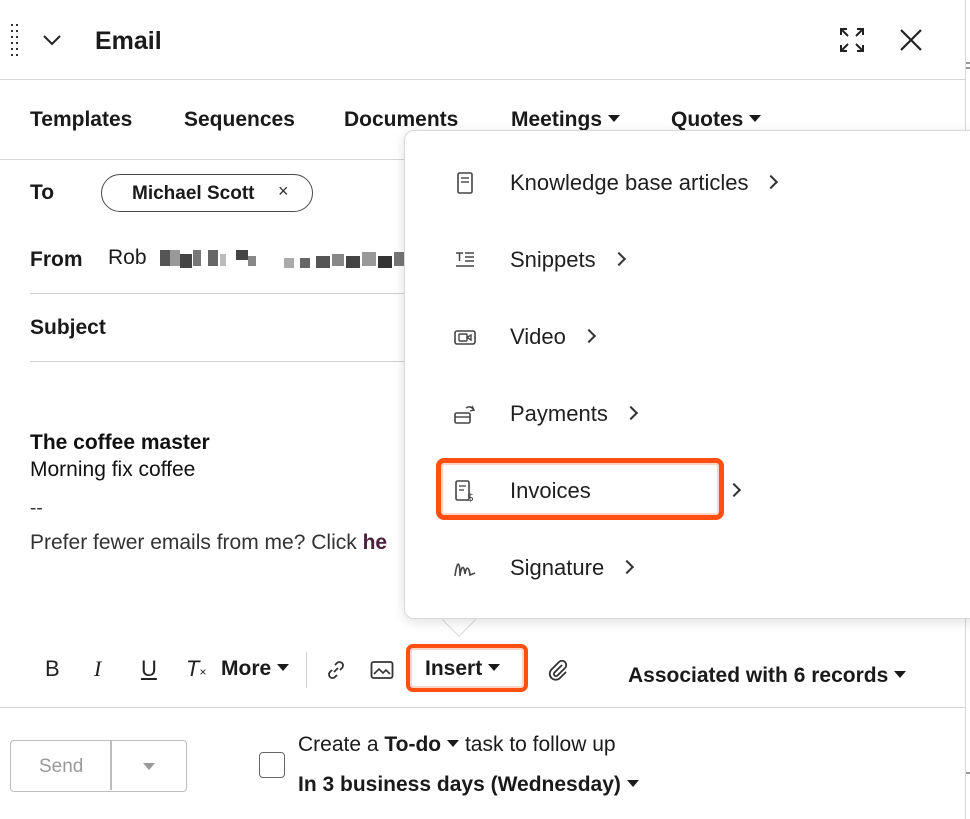  Describe the element at coordinates (465, 414) in the screenshot. I see `payments-icon` at that location.